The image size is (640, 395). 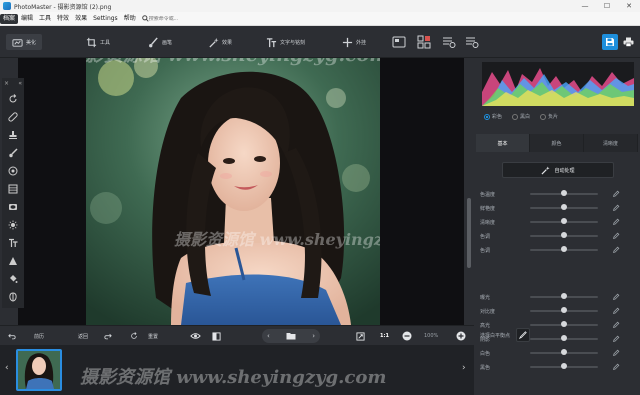 What do you see at coordinates (549, 116) in the screenshot?
I see `mode-negative-radio: 负片` at bounding box center [549, 116].